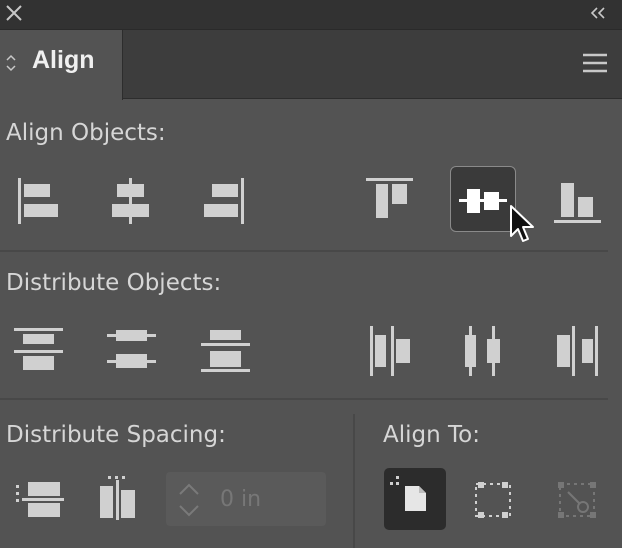 The image size is (622, 548). What do you see at coordinates (431, 435) in the screenshot?
I see `align-to-label: Align To:` at bounding box center [431, 435].